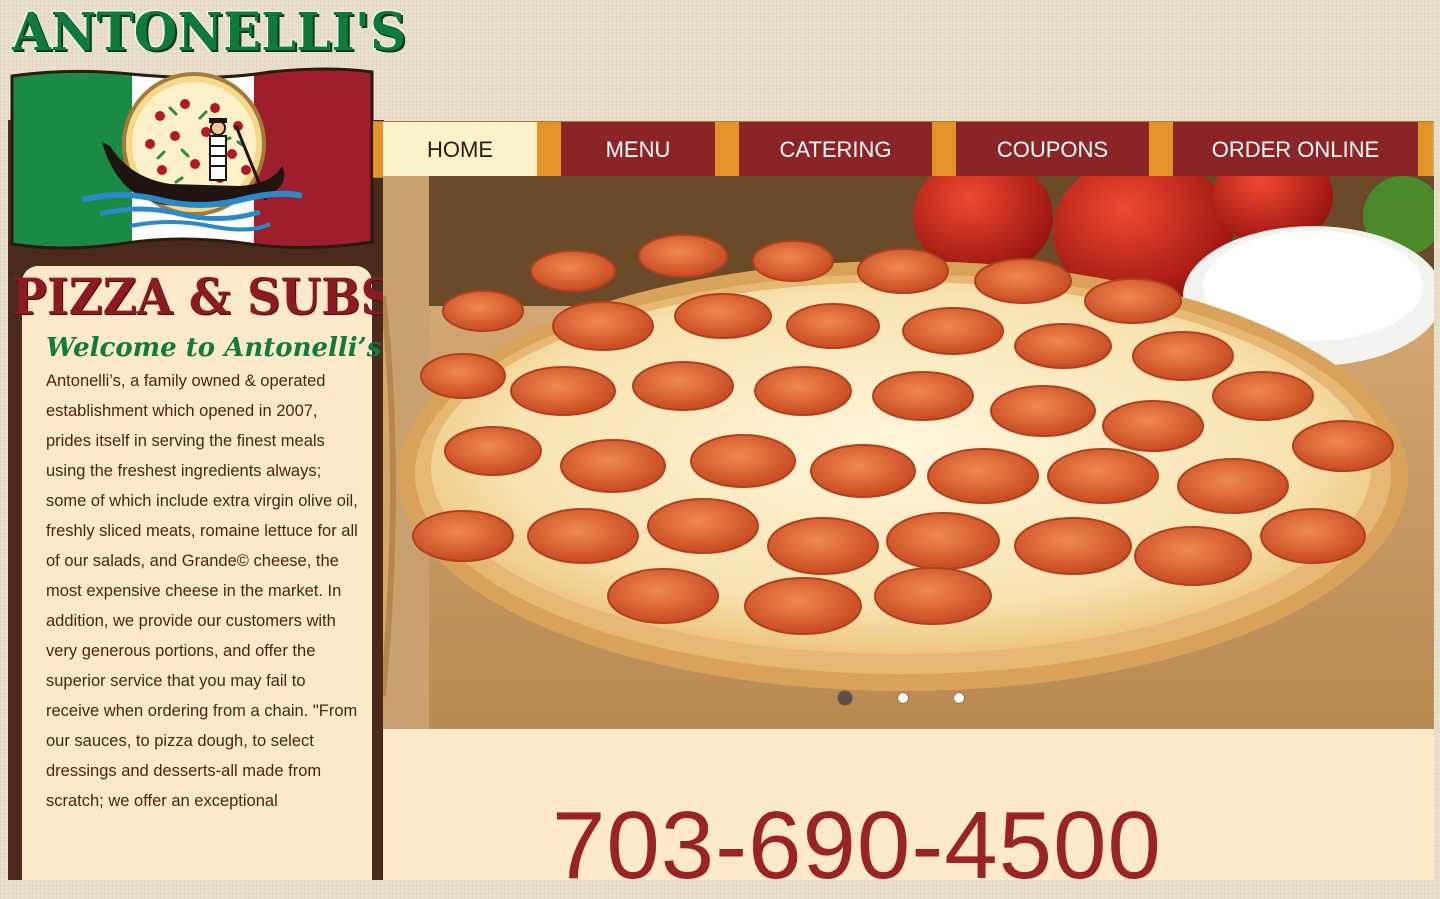 The height and width of the screenshot is (899, 1440). What do you see at coordinates (214, 348) in the screenshot?
I see `welcome-heading: Welcome to Antonelli’s` at bounding box center [214, 348].